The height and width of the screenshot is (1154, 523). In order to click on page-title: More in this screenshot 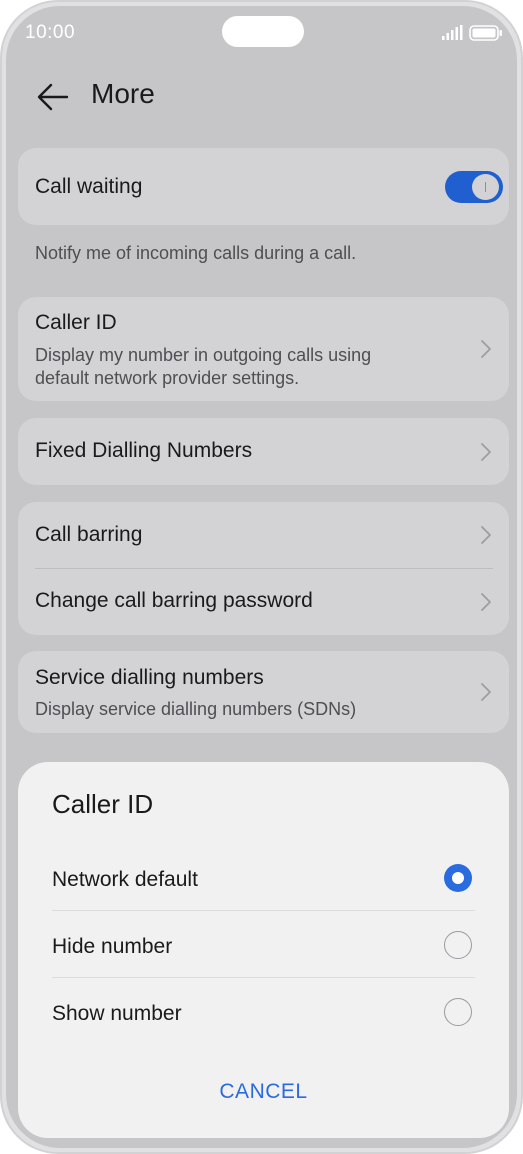, I will do `click(123, 93)`.